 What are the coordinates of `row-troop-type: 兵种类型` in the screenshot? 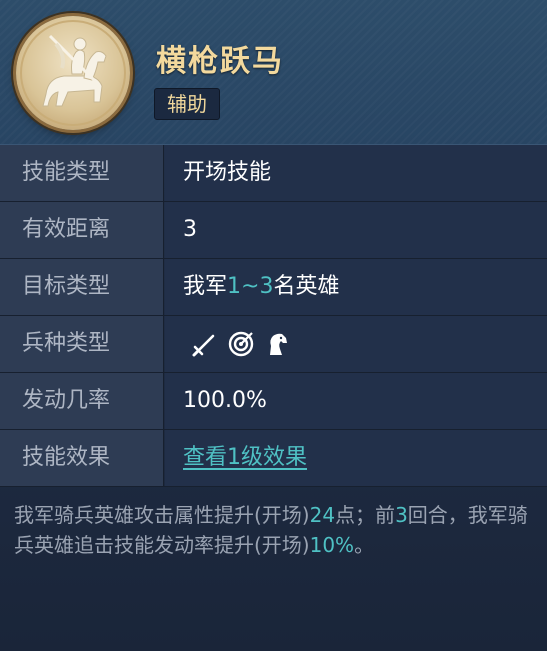 It's located at (273, 344).